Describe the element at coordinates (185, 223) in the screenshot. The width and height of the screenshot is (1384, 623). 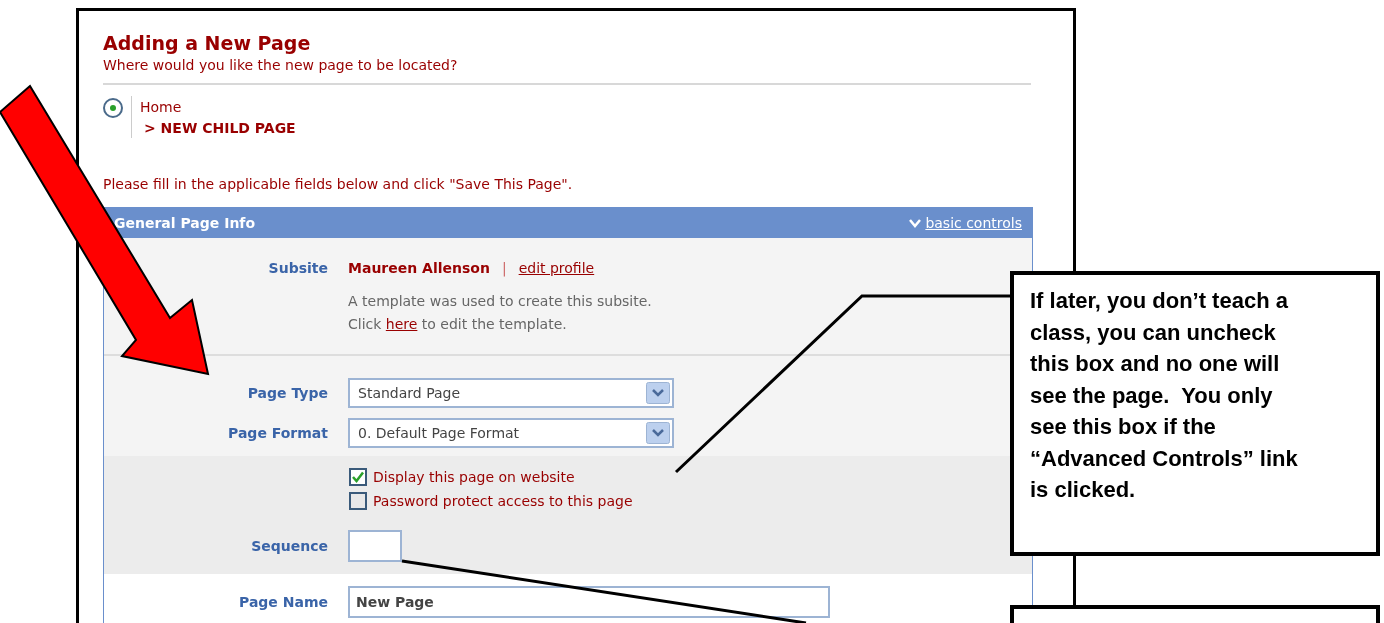
I see `panel-title: General Page Info` at that location.